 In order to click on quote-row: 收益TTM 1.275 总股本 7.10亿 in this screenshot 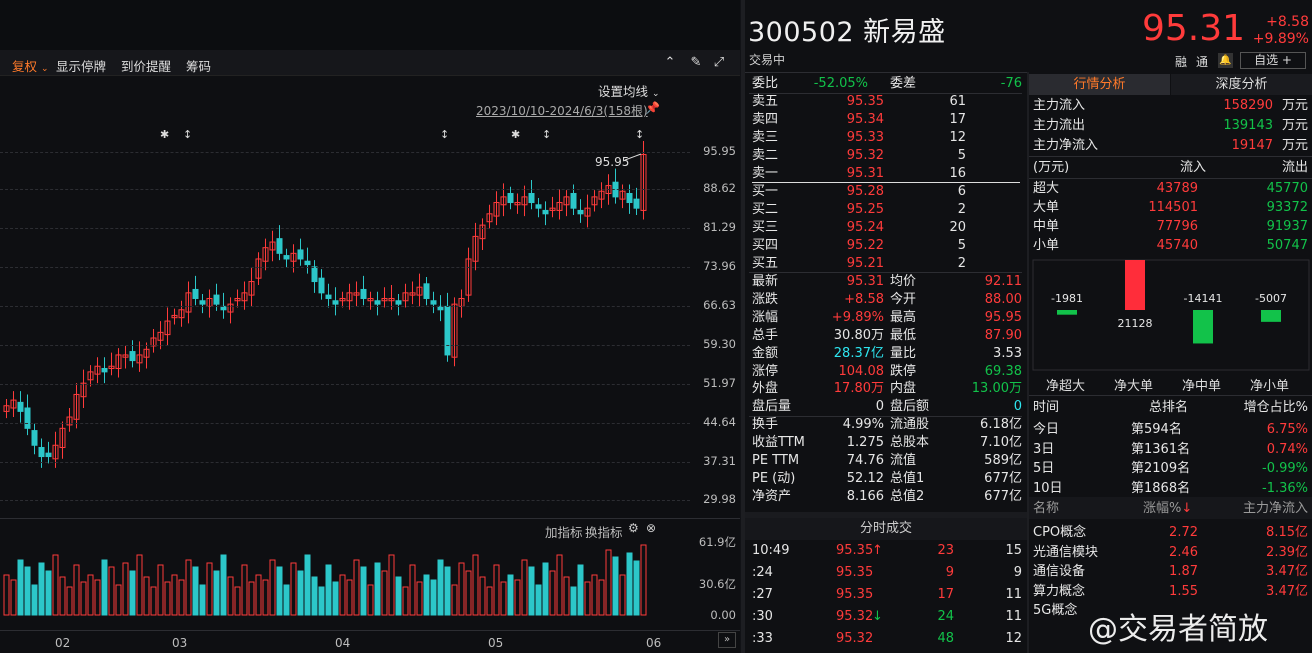, I will do `click(887, 443)`.